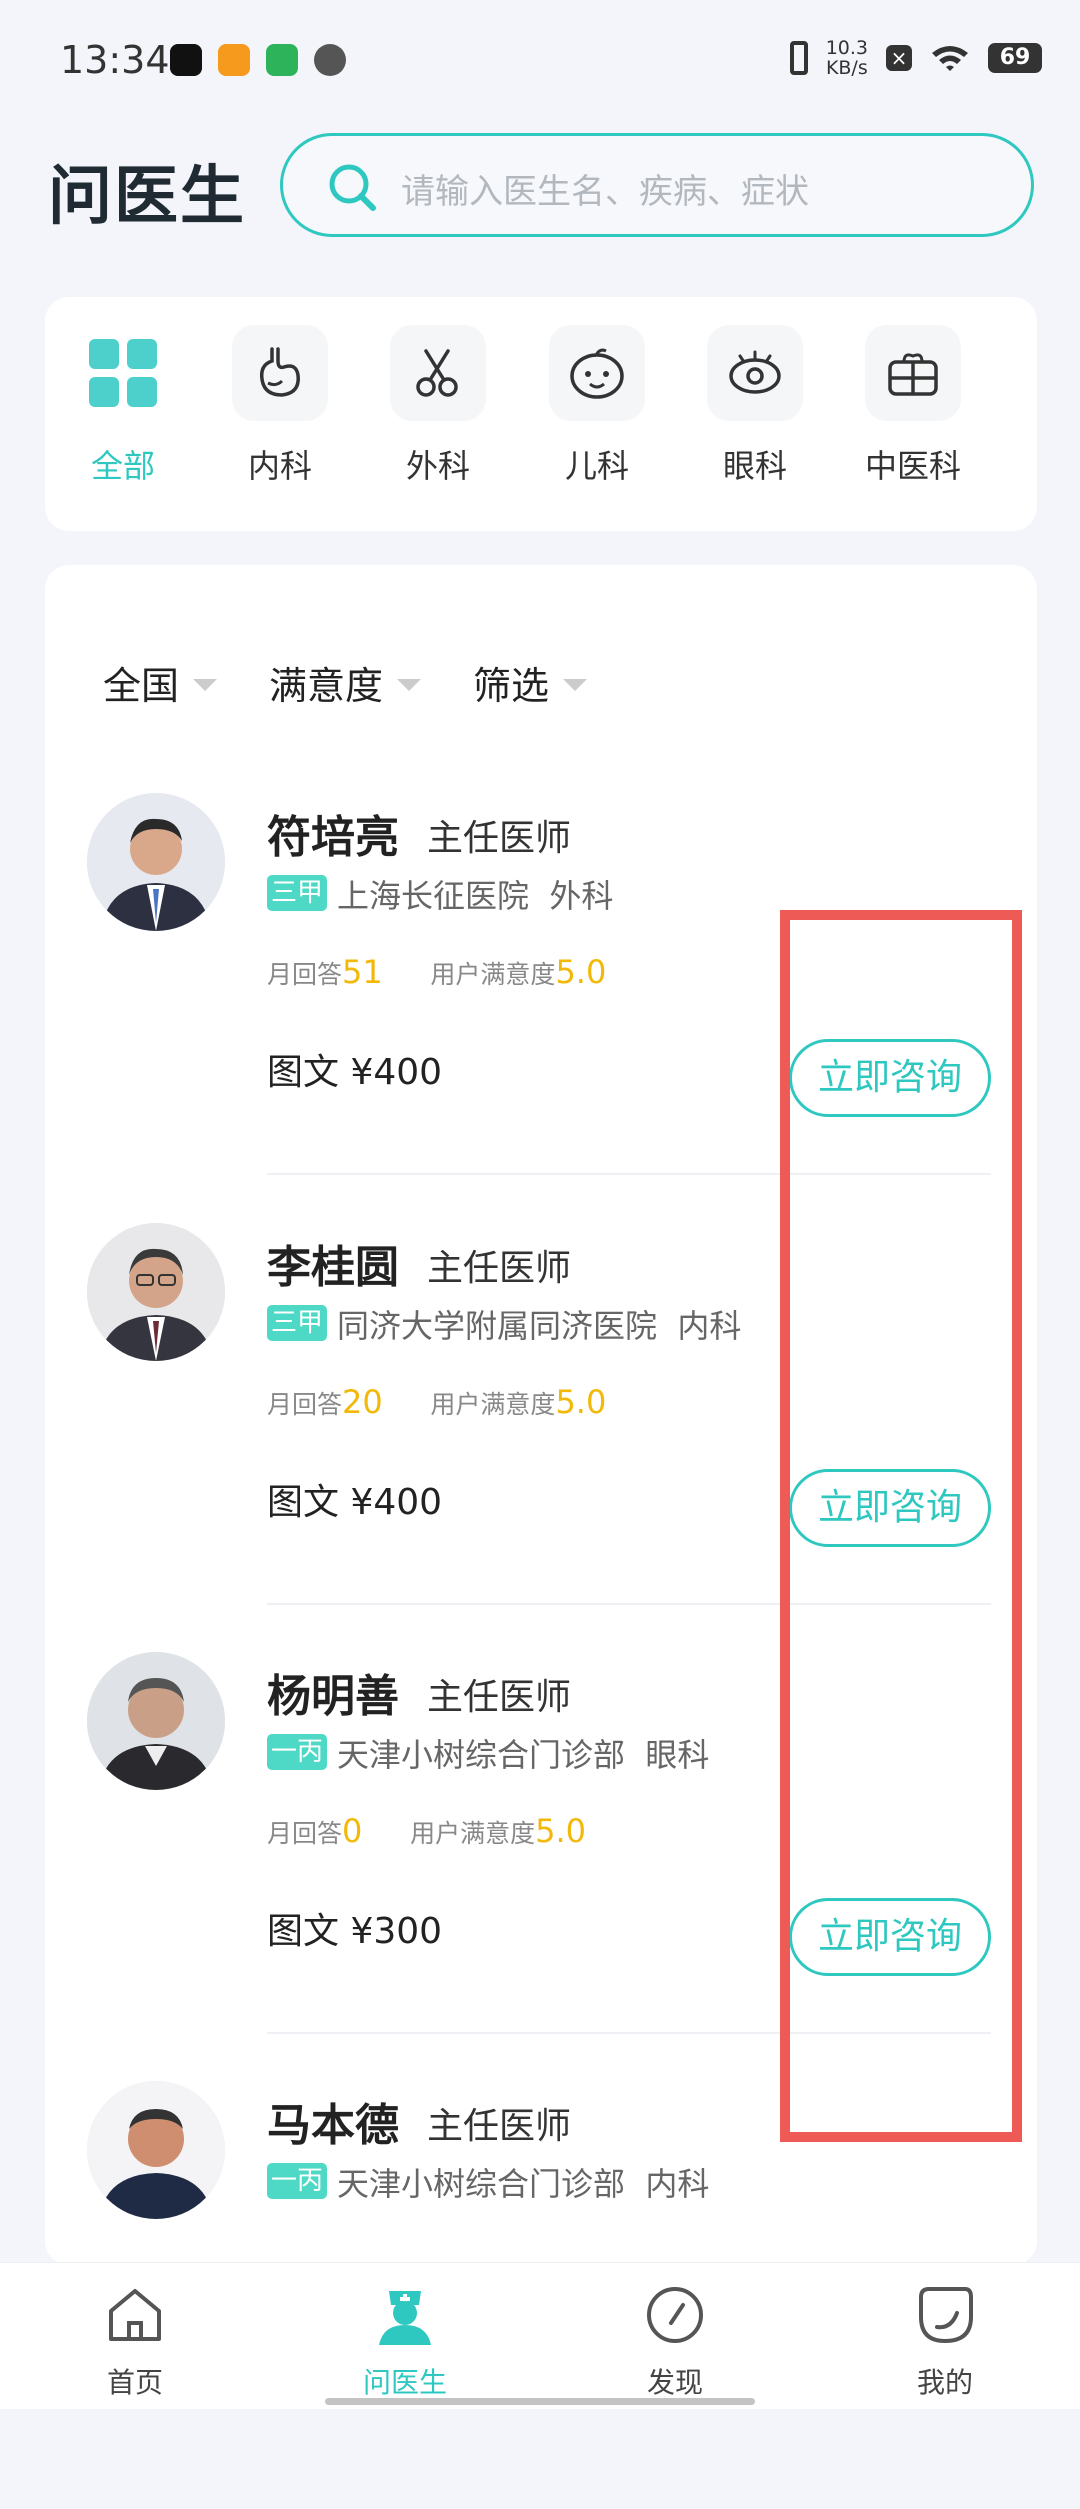 The image size is (1080, 2509). Describe the element at coordinates (437, 466) in the screenshot. I see `category-label: 外科` at that location.